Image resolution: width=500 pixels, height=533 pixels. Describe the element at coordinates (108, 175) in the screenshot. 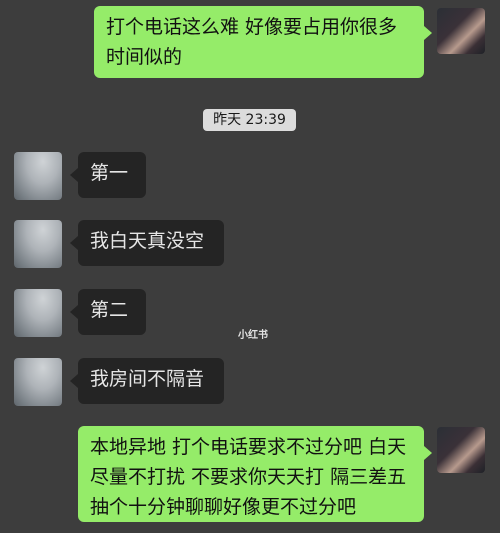

I see `message-bubble: 第一` at that location.